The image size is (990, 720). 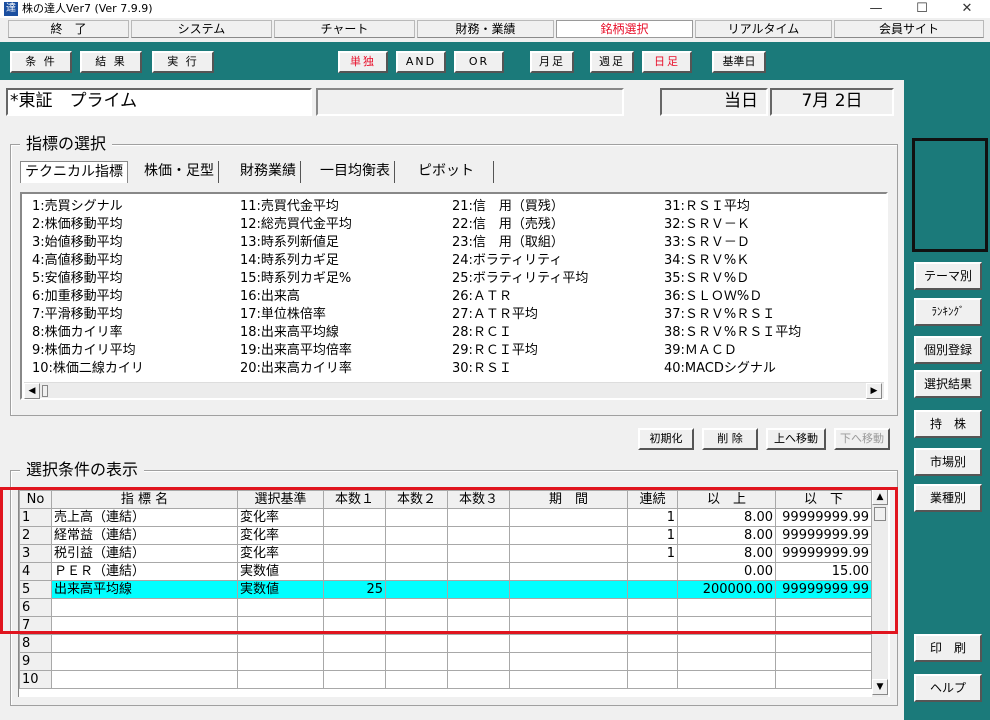 I want to click on table-row: 8, so click(x=445, y=643).